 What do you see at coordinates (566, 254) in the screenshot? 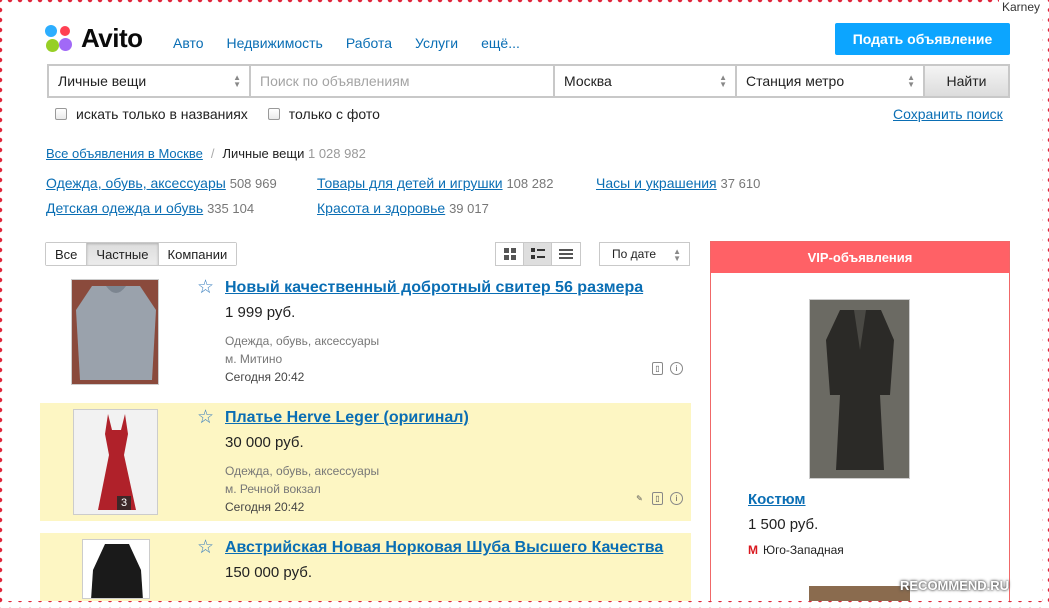
I see `compact-view-button` at bounding box center [566, 254].